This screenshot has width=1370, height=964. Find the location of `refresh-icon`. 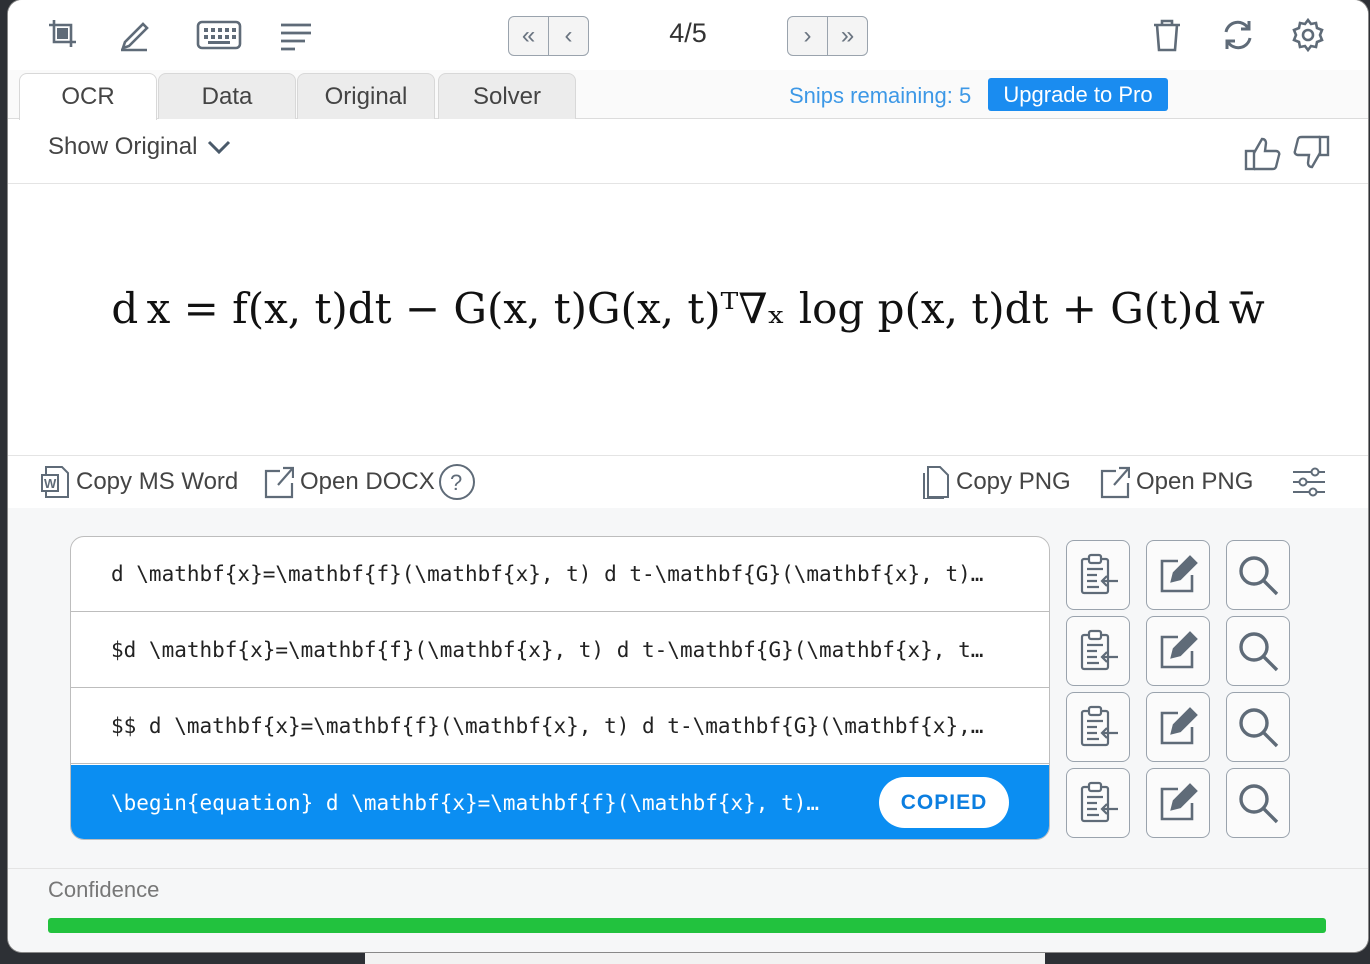

refresh-icon is located at coordinates (1238, 35).